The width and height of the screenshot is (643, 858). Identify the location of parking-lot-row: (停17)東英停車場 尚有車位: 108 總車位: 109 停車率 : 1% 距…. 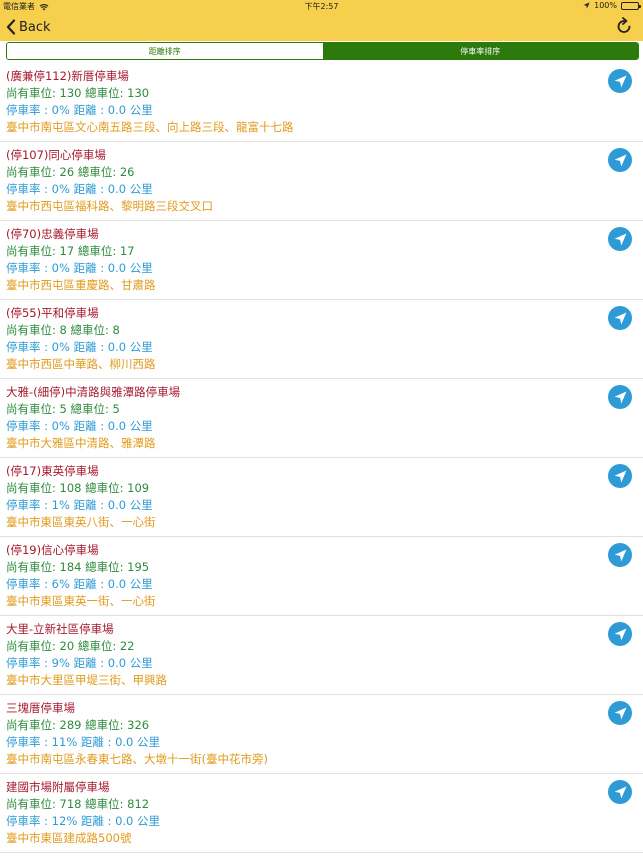
(321, 497).